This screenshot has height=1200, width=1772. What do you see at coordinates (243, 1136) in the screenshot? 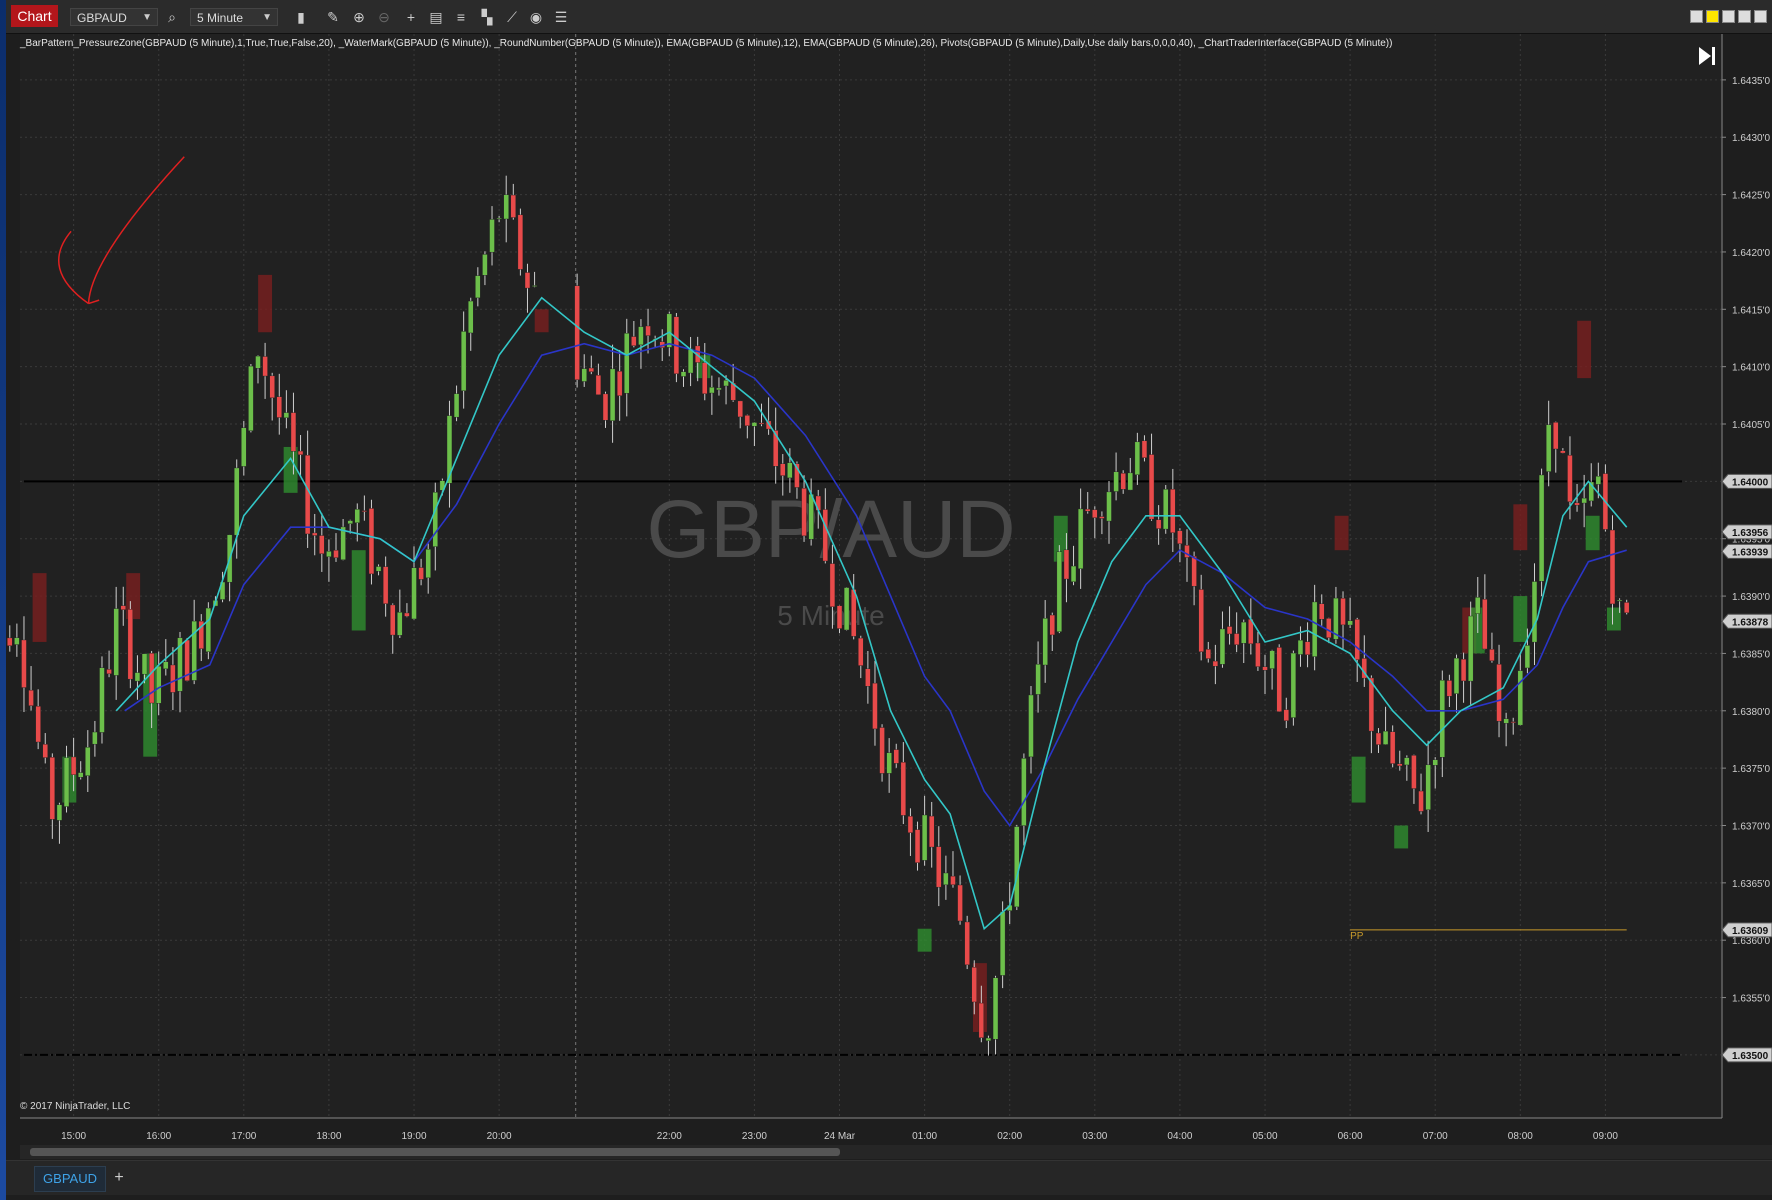
I see `x-tick-label: 17:00` at bounding box center [243, 1136].